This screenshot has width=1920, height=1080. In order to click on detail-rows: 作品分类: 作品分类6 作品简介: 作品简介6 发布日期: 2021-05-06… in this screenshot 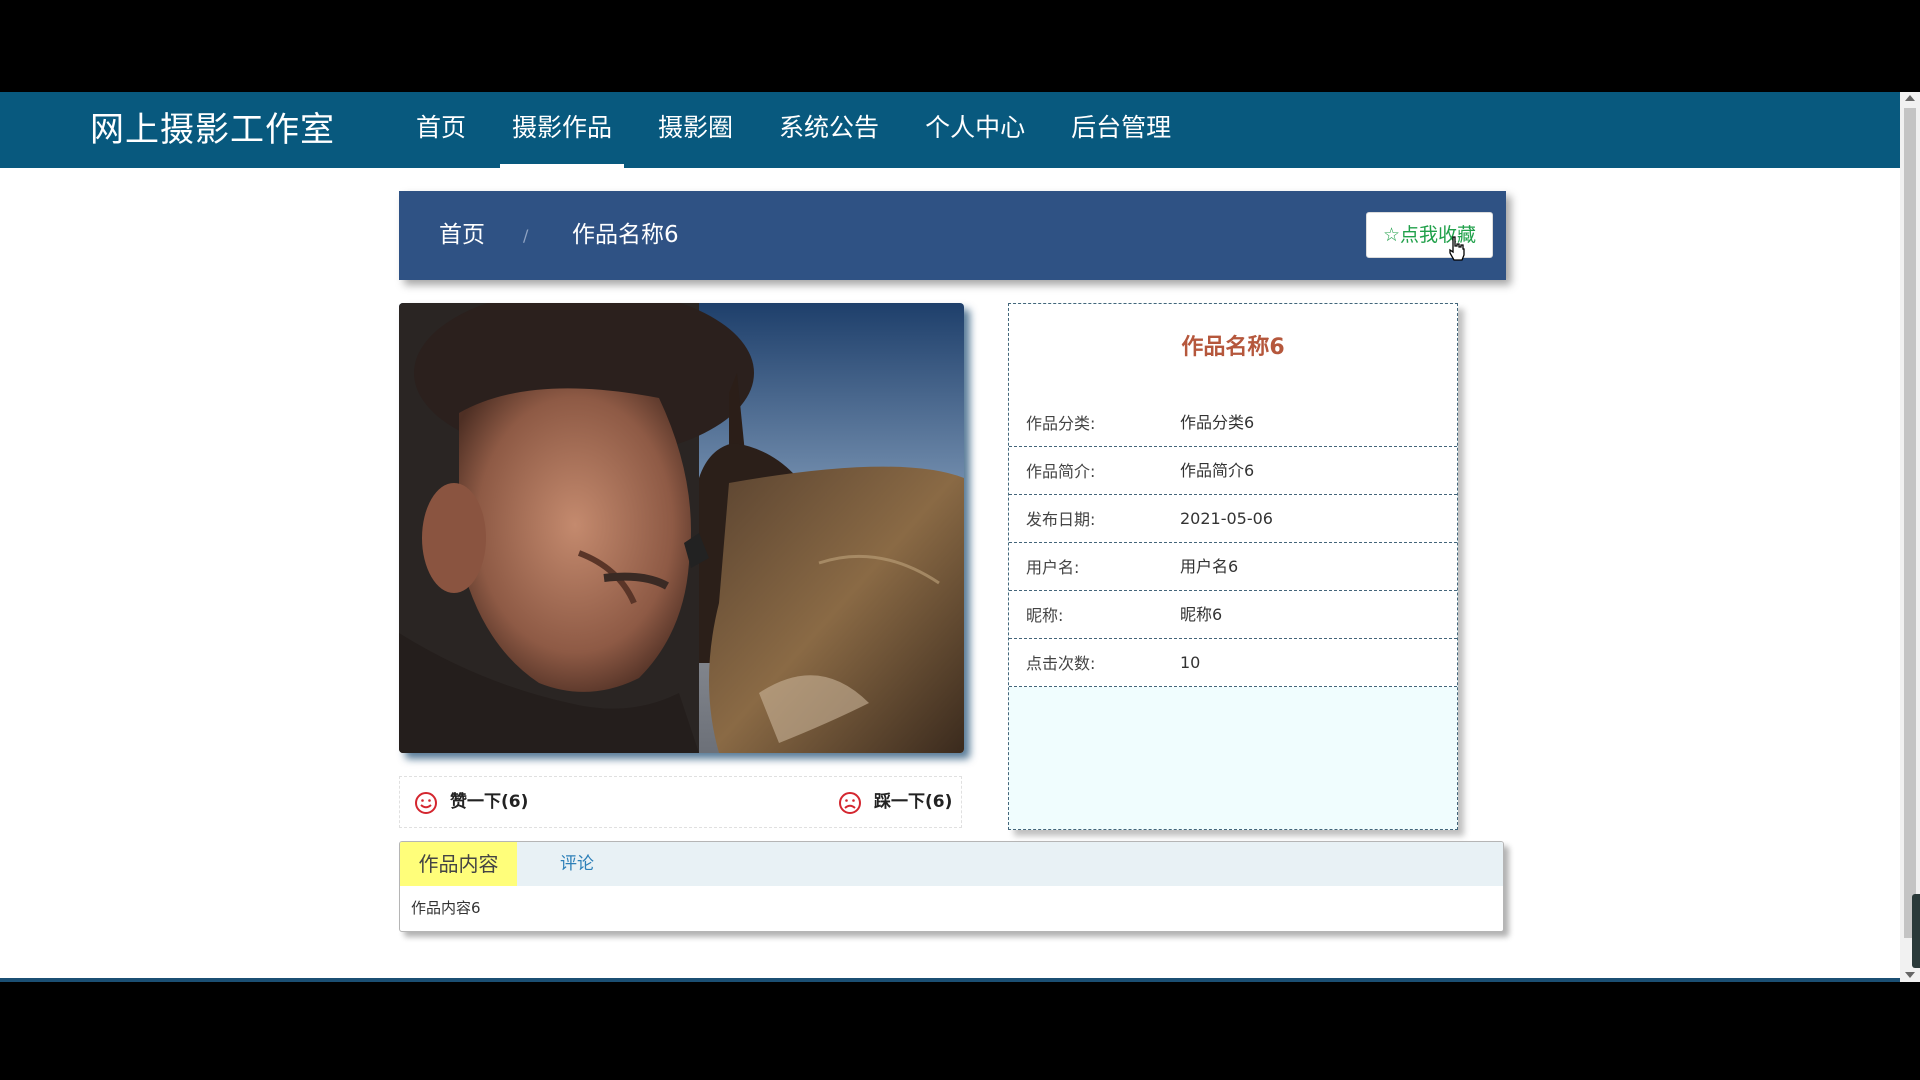, I will do `click(1233, 543)`.